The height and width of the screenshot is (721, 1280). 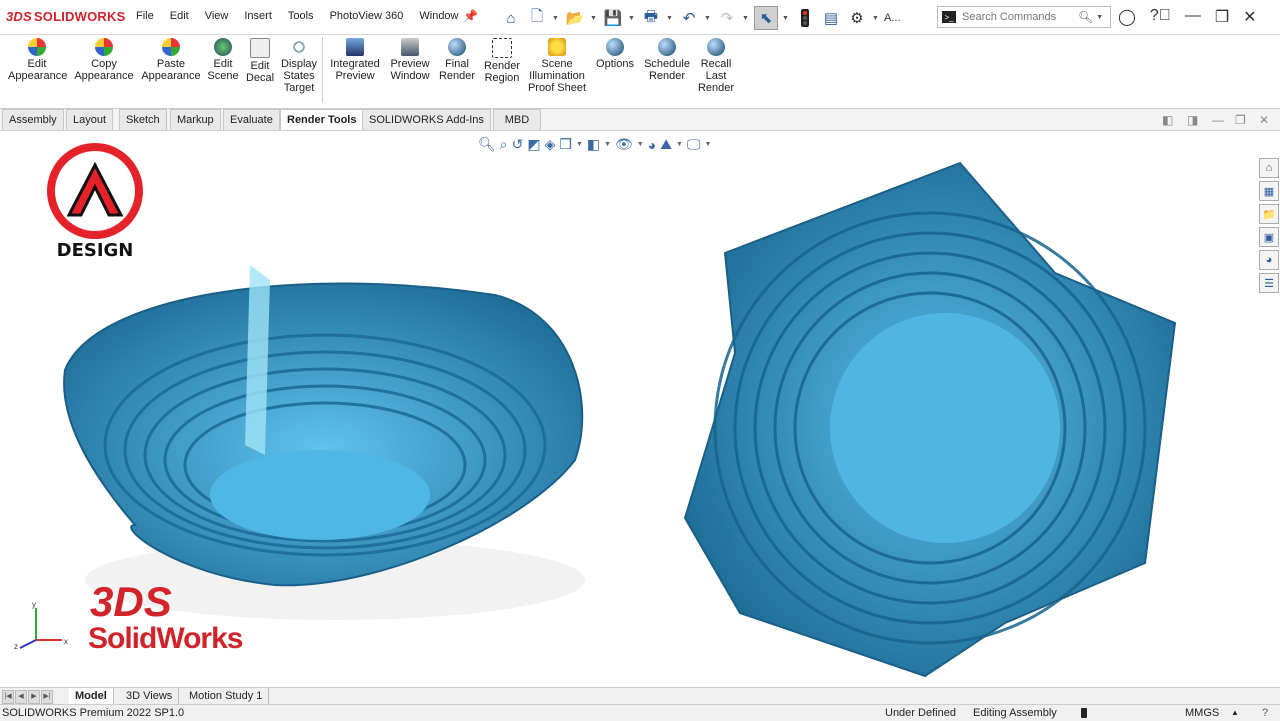 I want to click on menu-photoview: PhotoView 360, so click(x=367, y=16).